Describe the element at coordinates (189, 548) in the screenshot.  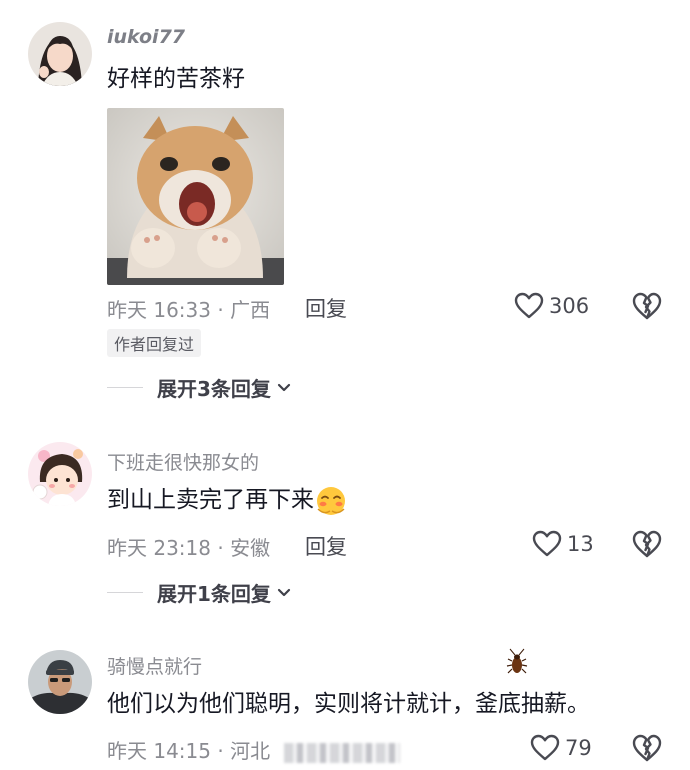
I see `comment-meta: 昨天 23:18 · 安徽` at that location.